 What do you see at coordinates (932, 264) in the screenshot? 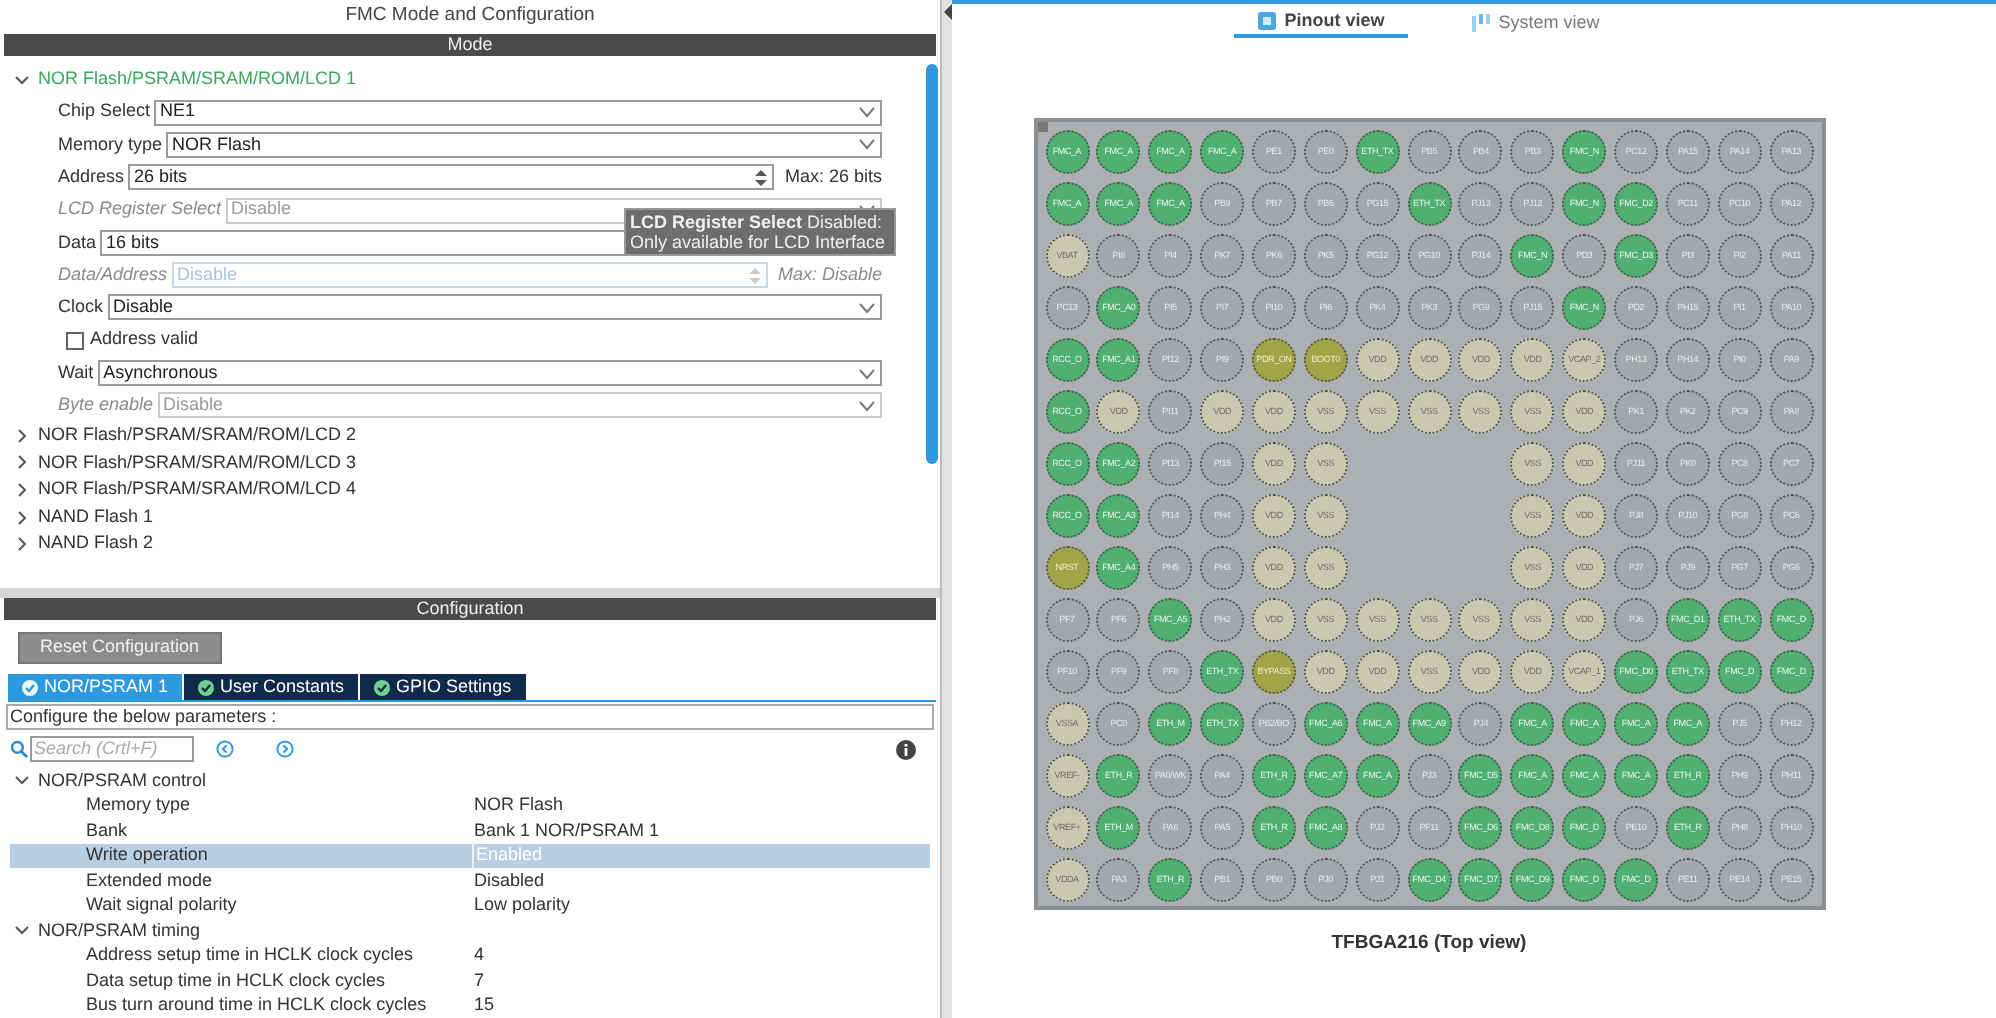
I see `scrollbar` at bounding box center [932, 264].